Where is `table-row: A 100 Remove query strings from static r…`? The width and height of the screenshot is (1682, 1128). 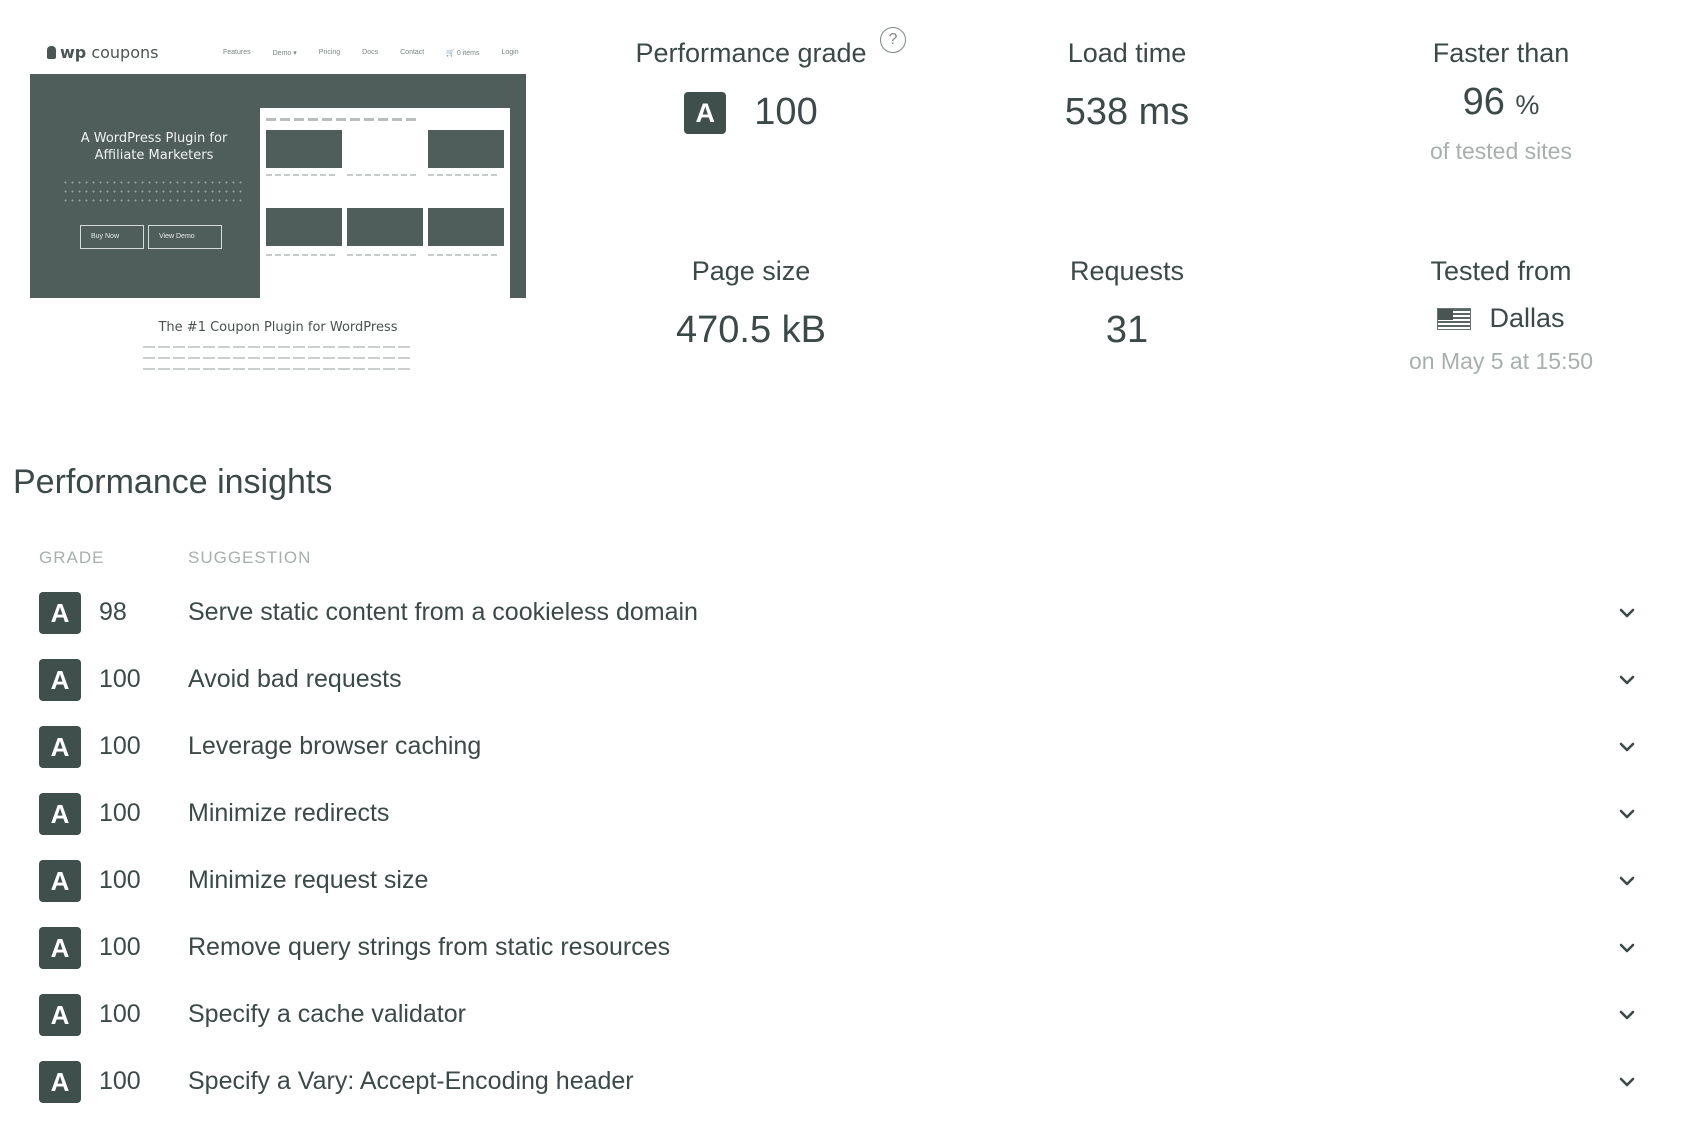
table-row: A 100 Remove query strings from static r… is located at coordinates (841, 960).